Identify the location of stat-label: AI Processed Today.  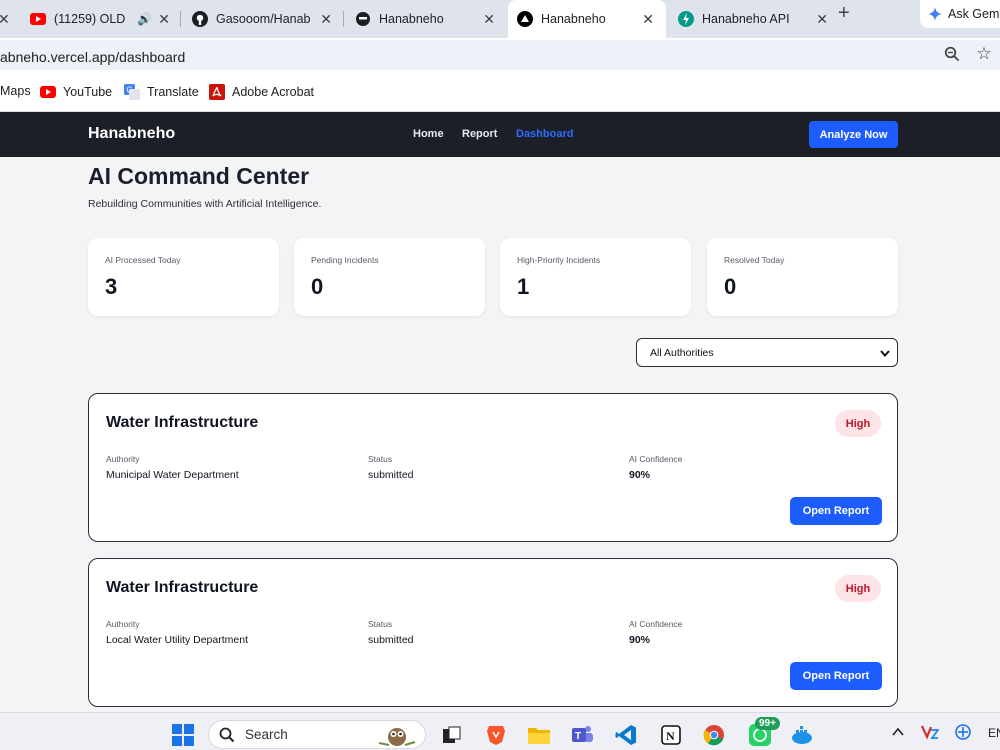
(143, 260).